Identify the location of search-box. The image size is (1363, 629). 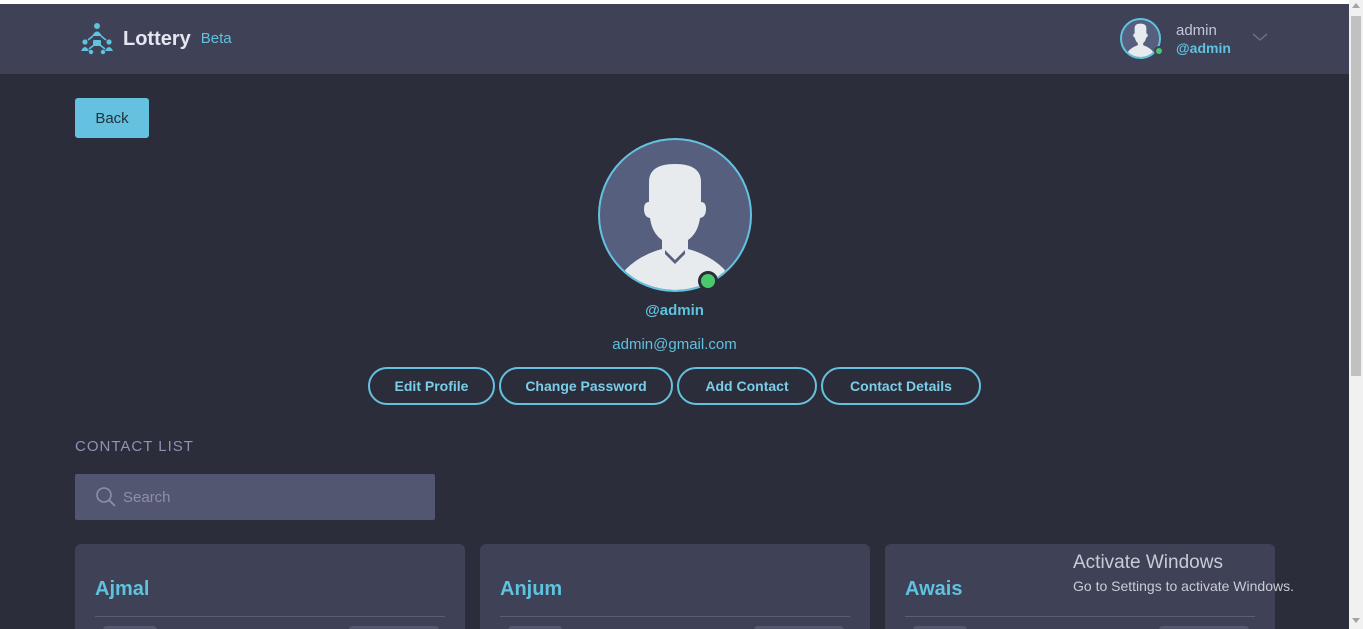
(255, 497).